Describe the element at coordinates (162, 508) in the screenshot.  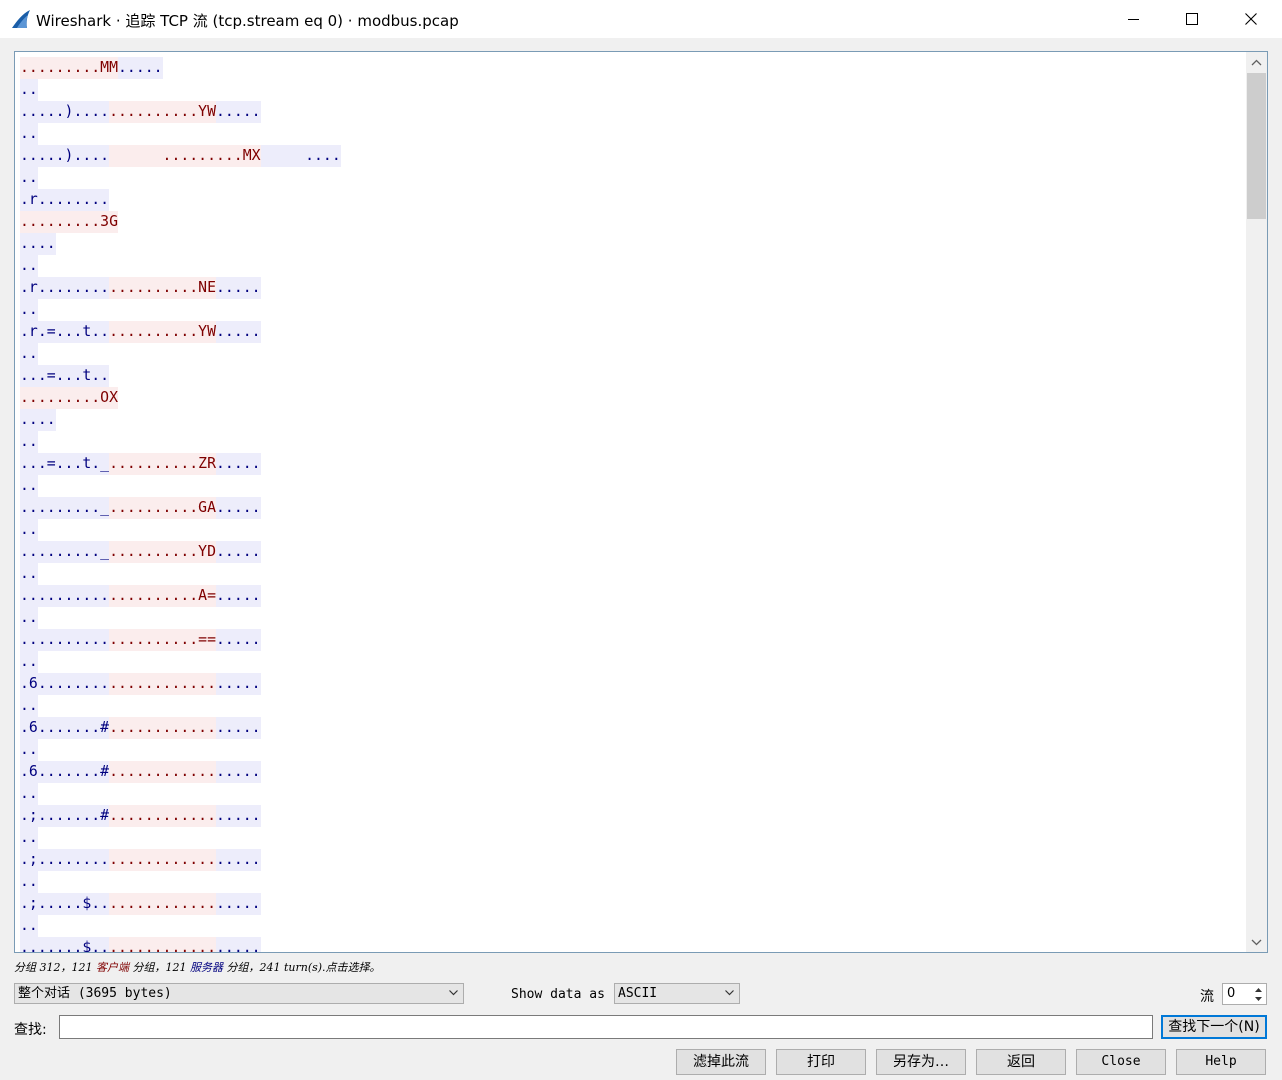
I see `client-data: ..........GA` at that location.